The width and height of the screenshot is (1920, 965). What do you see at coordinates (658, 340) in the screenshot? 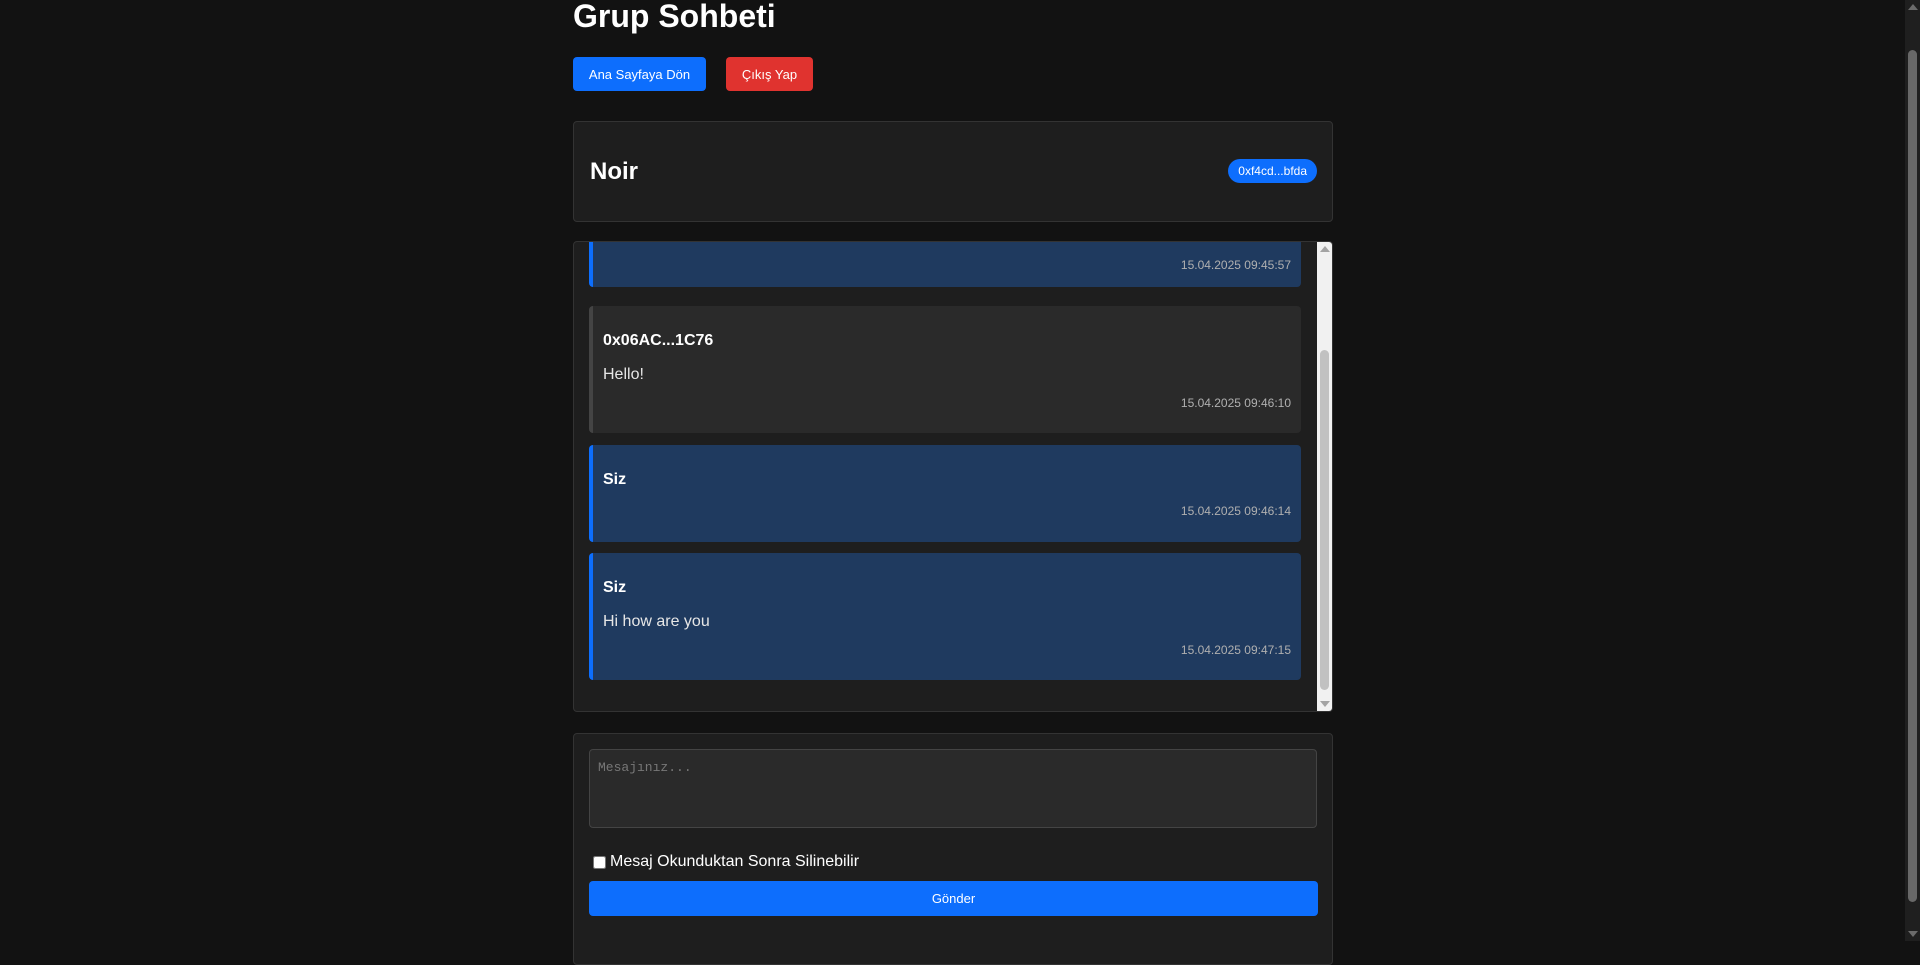
I see `message-sender: 0x06AC...1C76` at bounding box center [658, 340].